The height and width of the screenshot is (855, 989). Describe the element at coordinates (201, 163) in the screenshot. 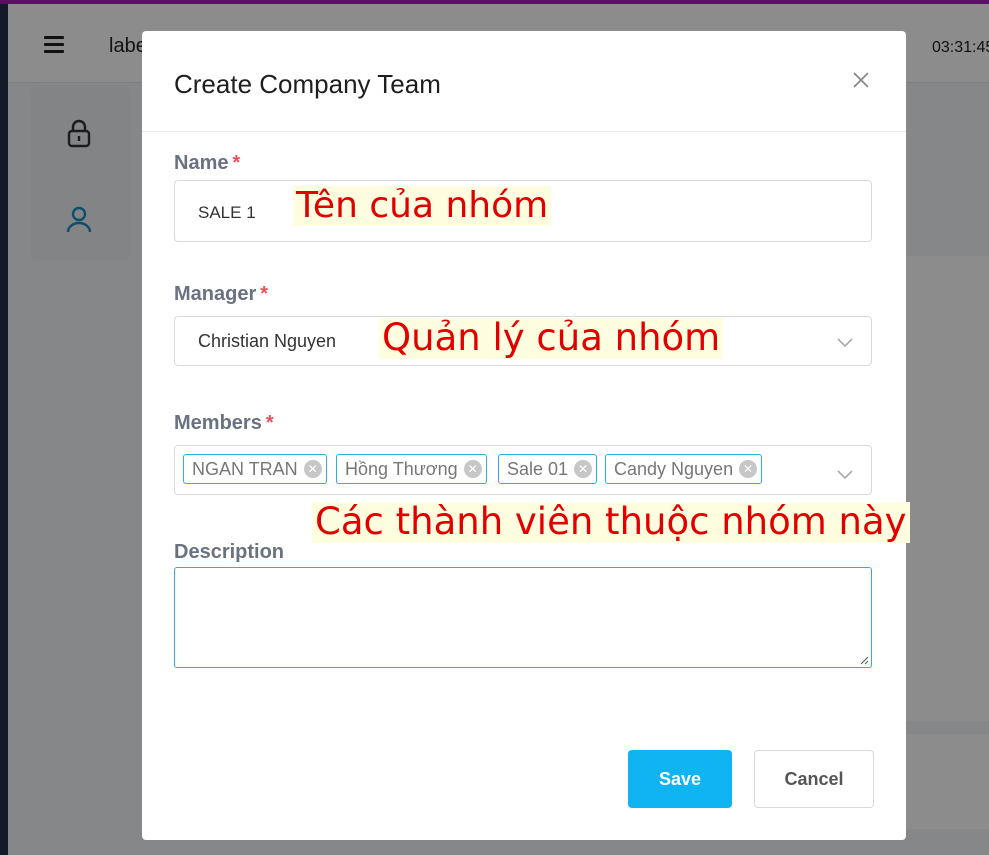

I see `name-label-text: Name` at that location.